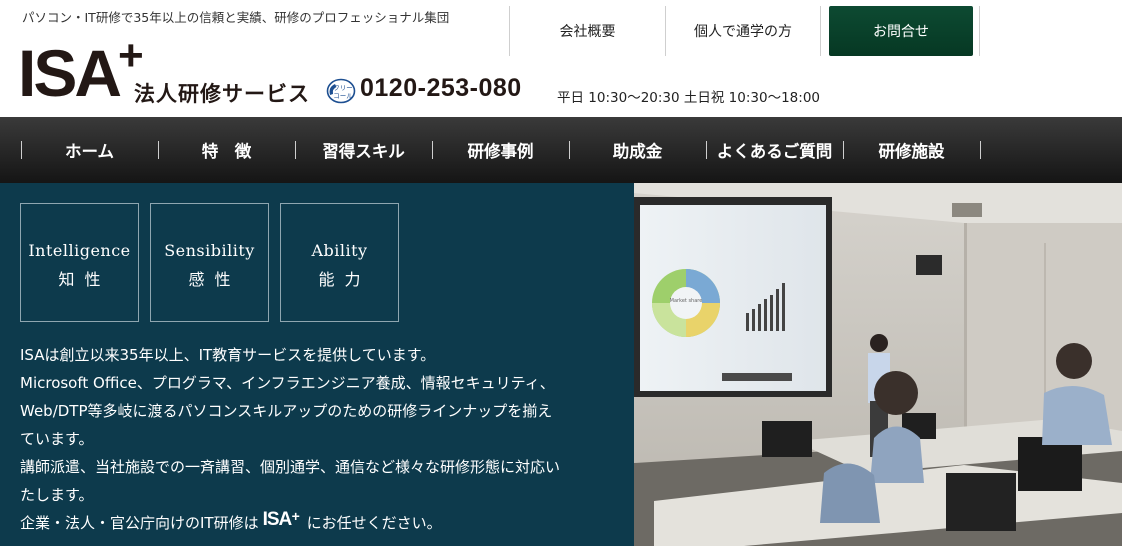  What do you see at coordinates (84, 279) in the screenshot?
I see `value-ja: 知性` at bounding box center [84, 279].